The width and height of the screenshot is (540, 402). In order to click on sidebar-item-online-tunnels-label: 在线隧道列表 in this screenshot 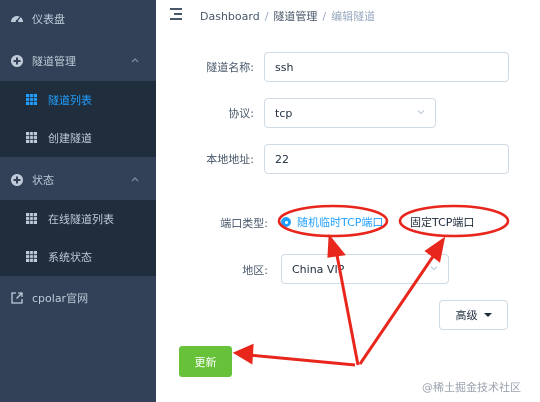, I will do `click(81, 219)`.